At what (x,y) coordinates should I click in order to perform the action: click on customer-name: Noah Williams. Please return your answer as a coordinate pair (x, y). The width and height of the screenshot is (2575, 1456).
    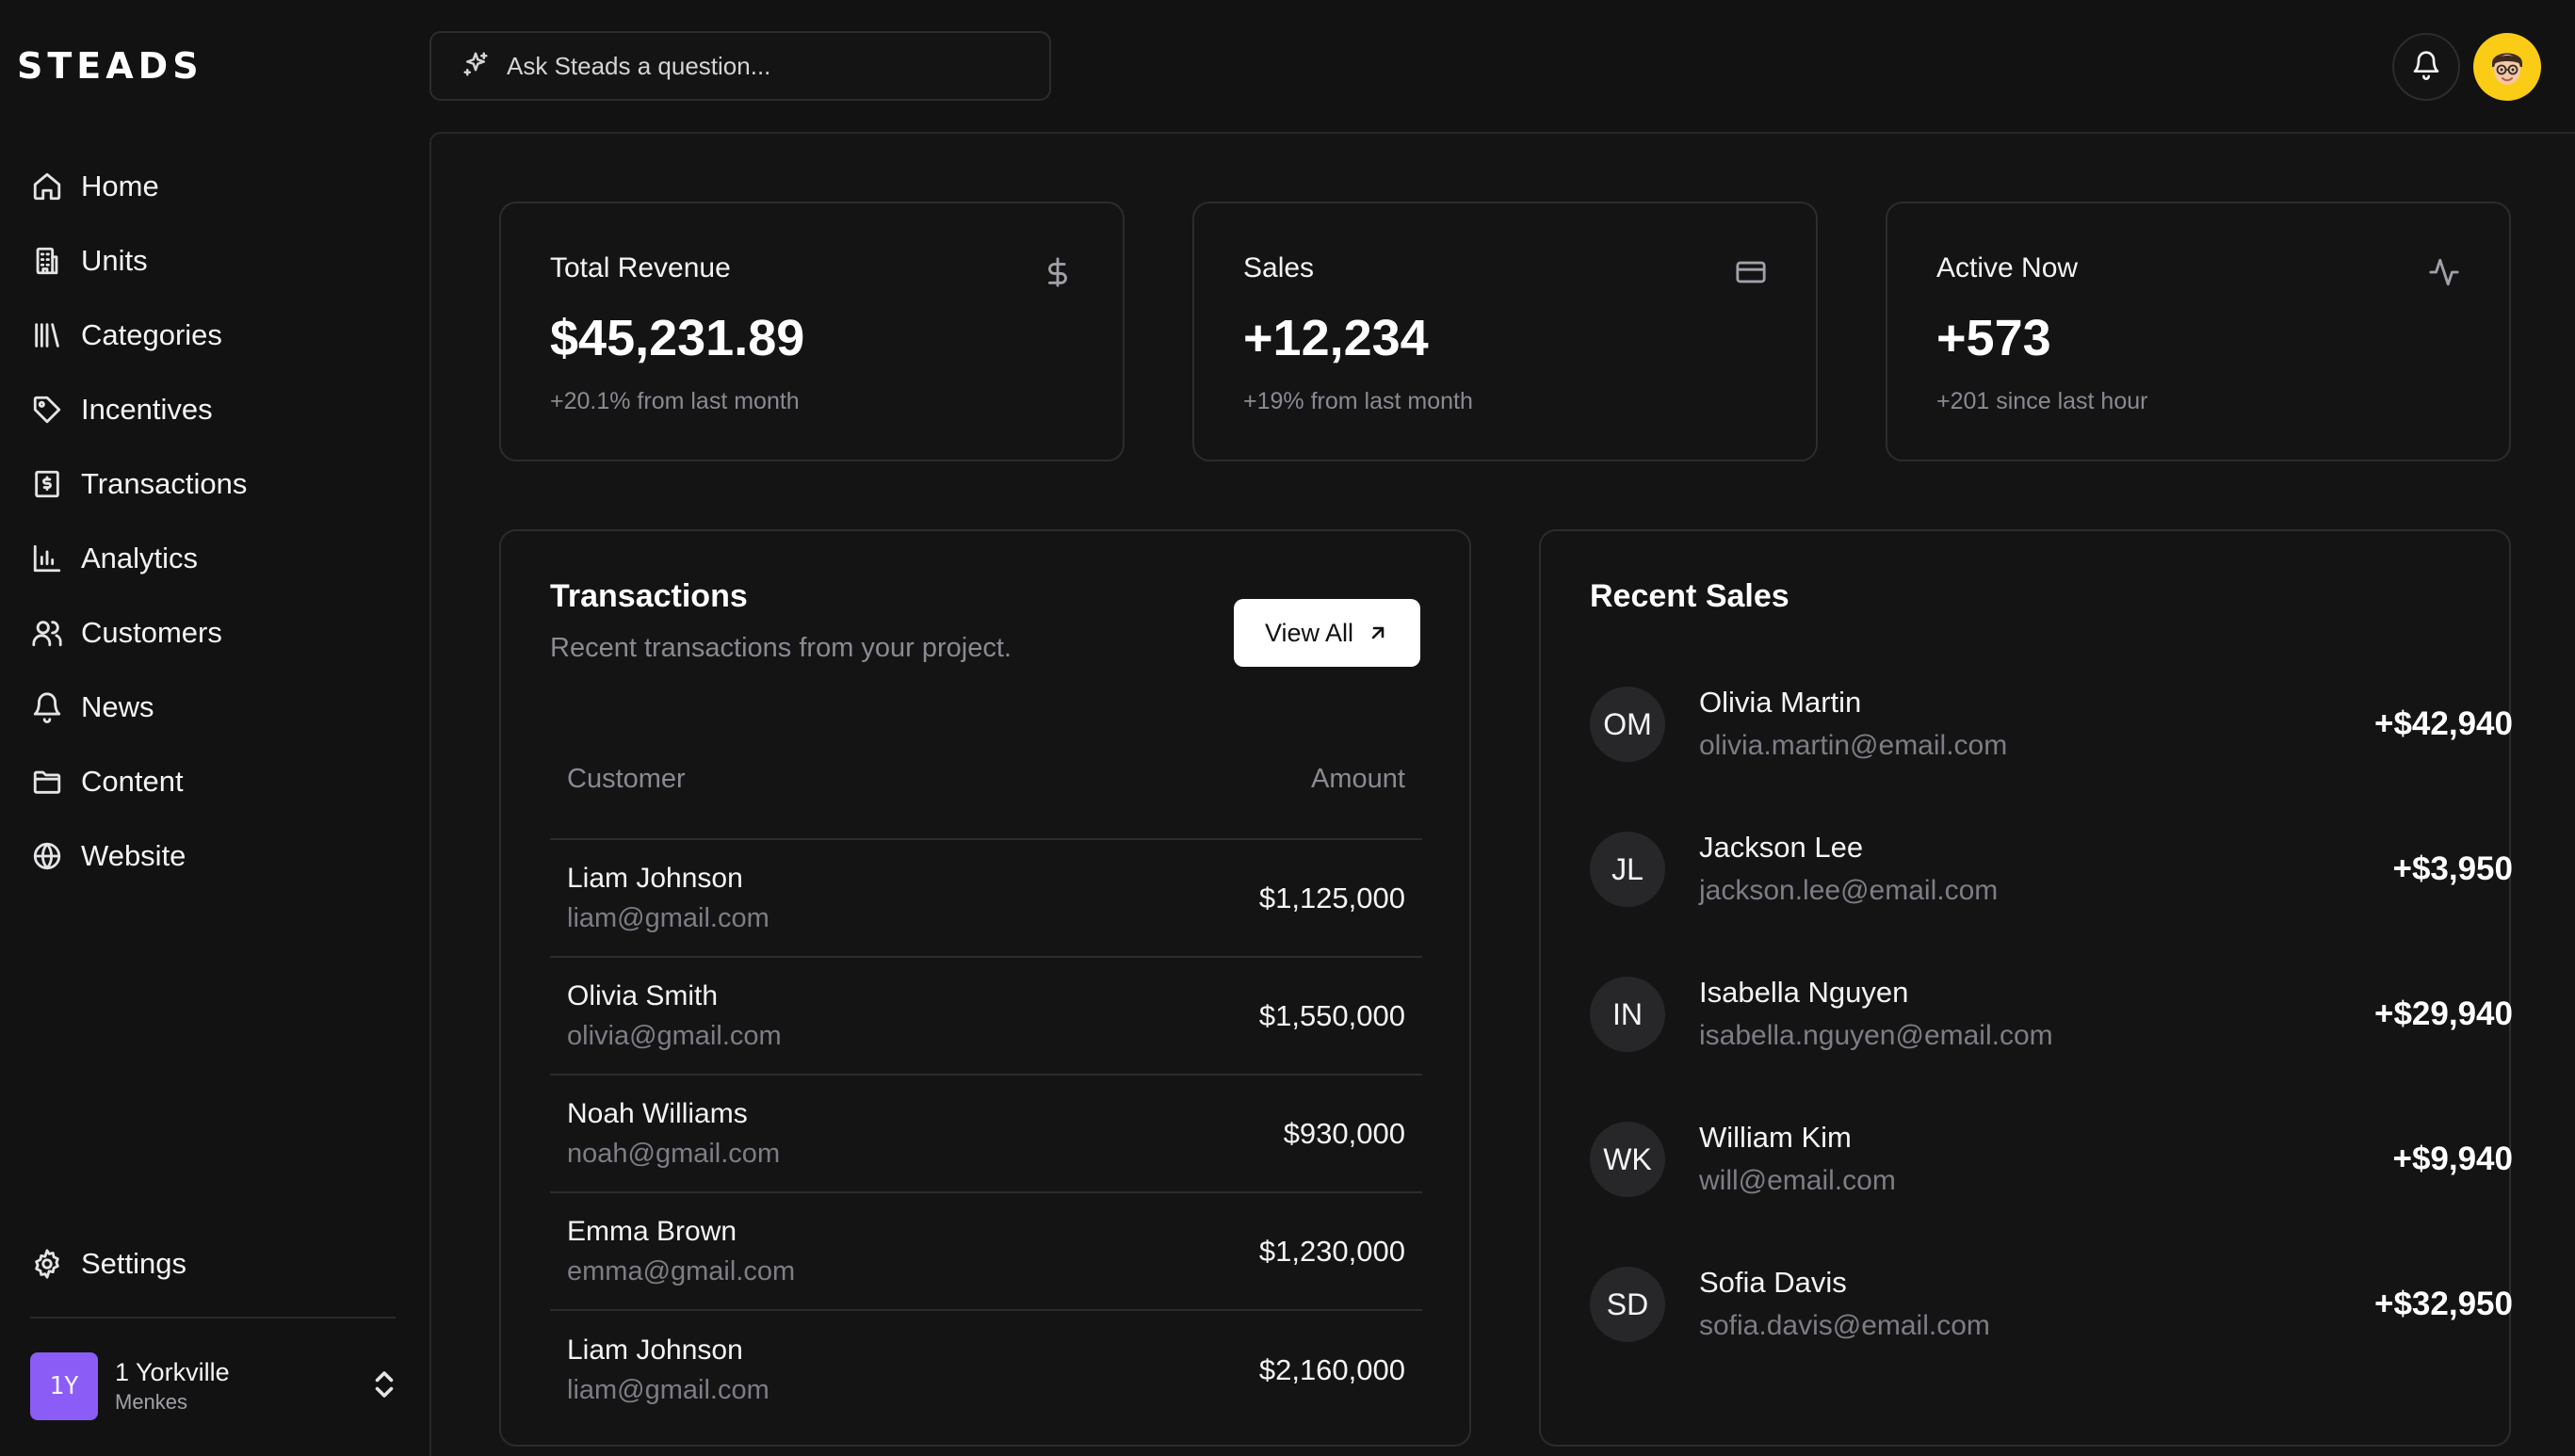
    Looking at the image, I should click on (657, 1113).